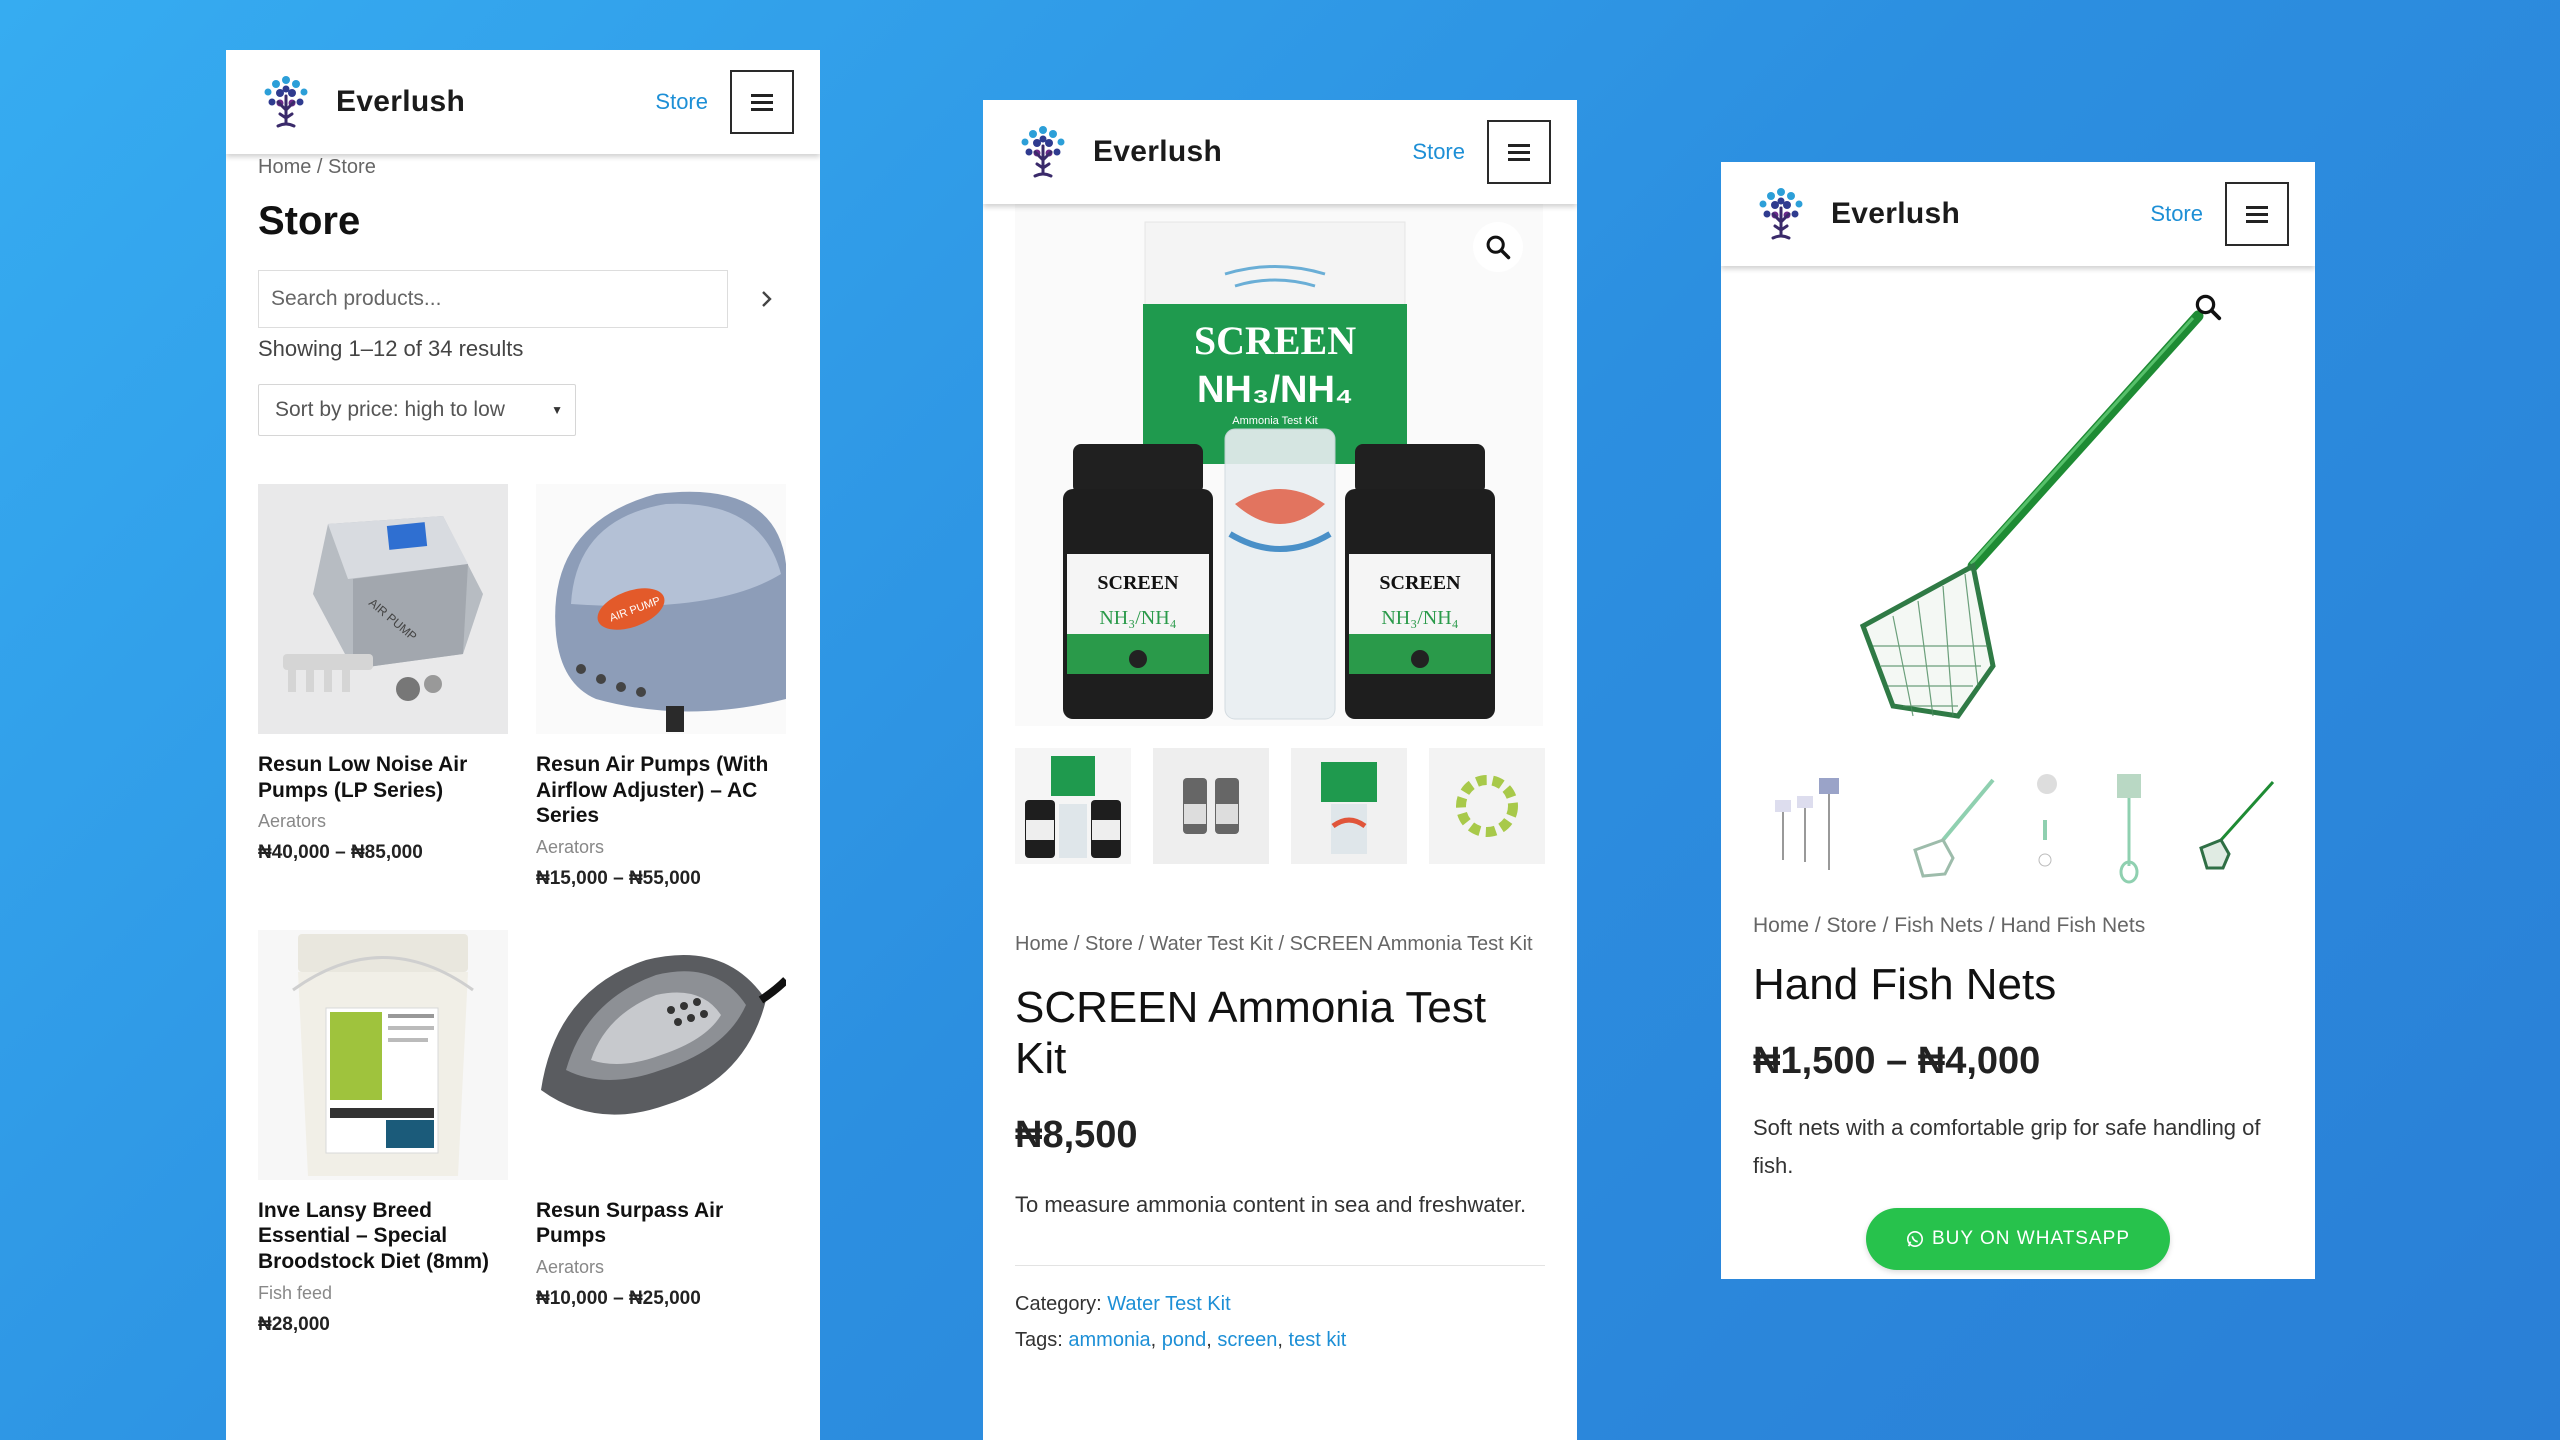 The height and width of the screenshot is (1440, 2560). I want to click on category-row: Category: Water Test Kit, so click(1280, 1304).